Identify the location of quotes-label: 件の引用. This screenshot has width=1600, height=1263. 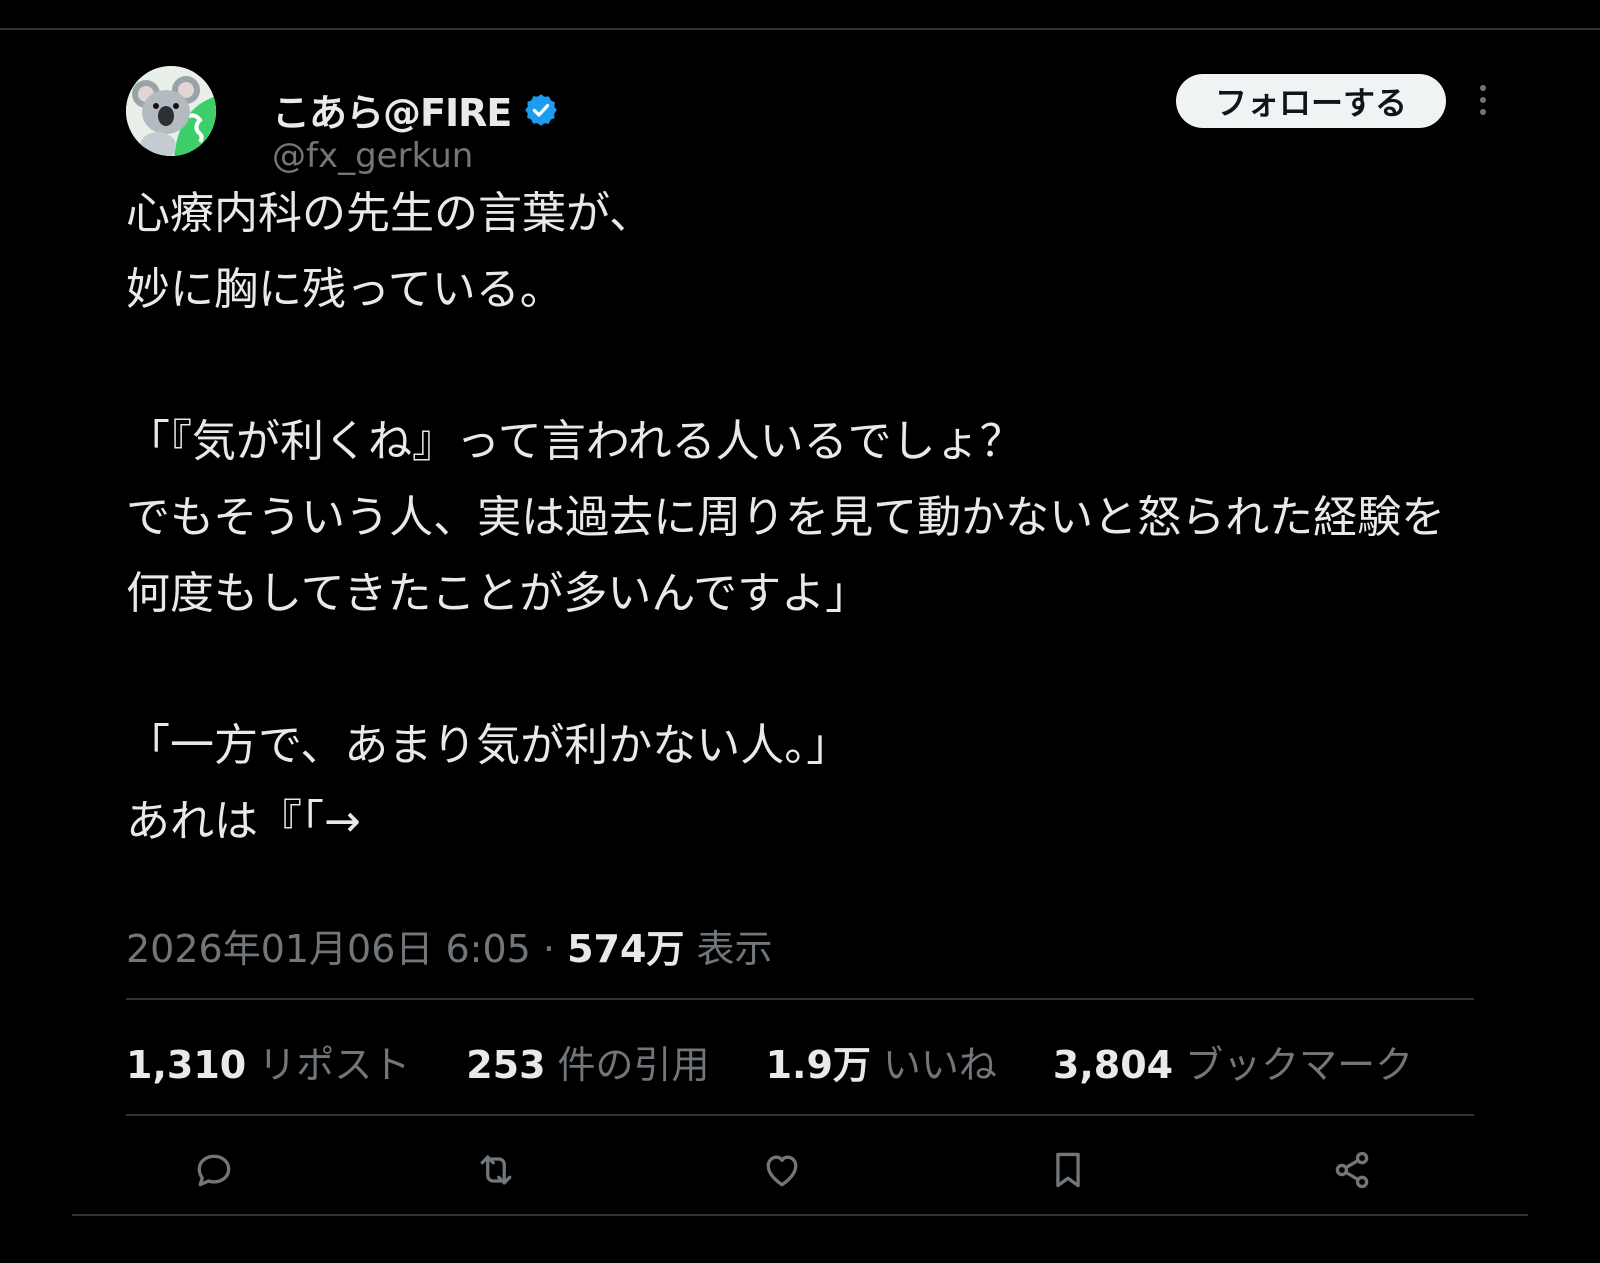
(633, 1065).